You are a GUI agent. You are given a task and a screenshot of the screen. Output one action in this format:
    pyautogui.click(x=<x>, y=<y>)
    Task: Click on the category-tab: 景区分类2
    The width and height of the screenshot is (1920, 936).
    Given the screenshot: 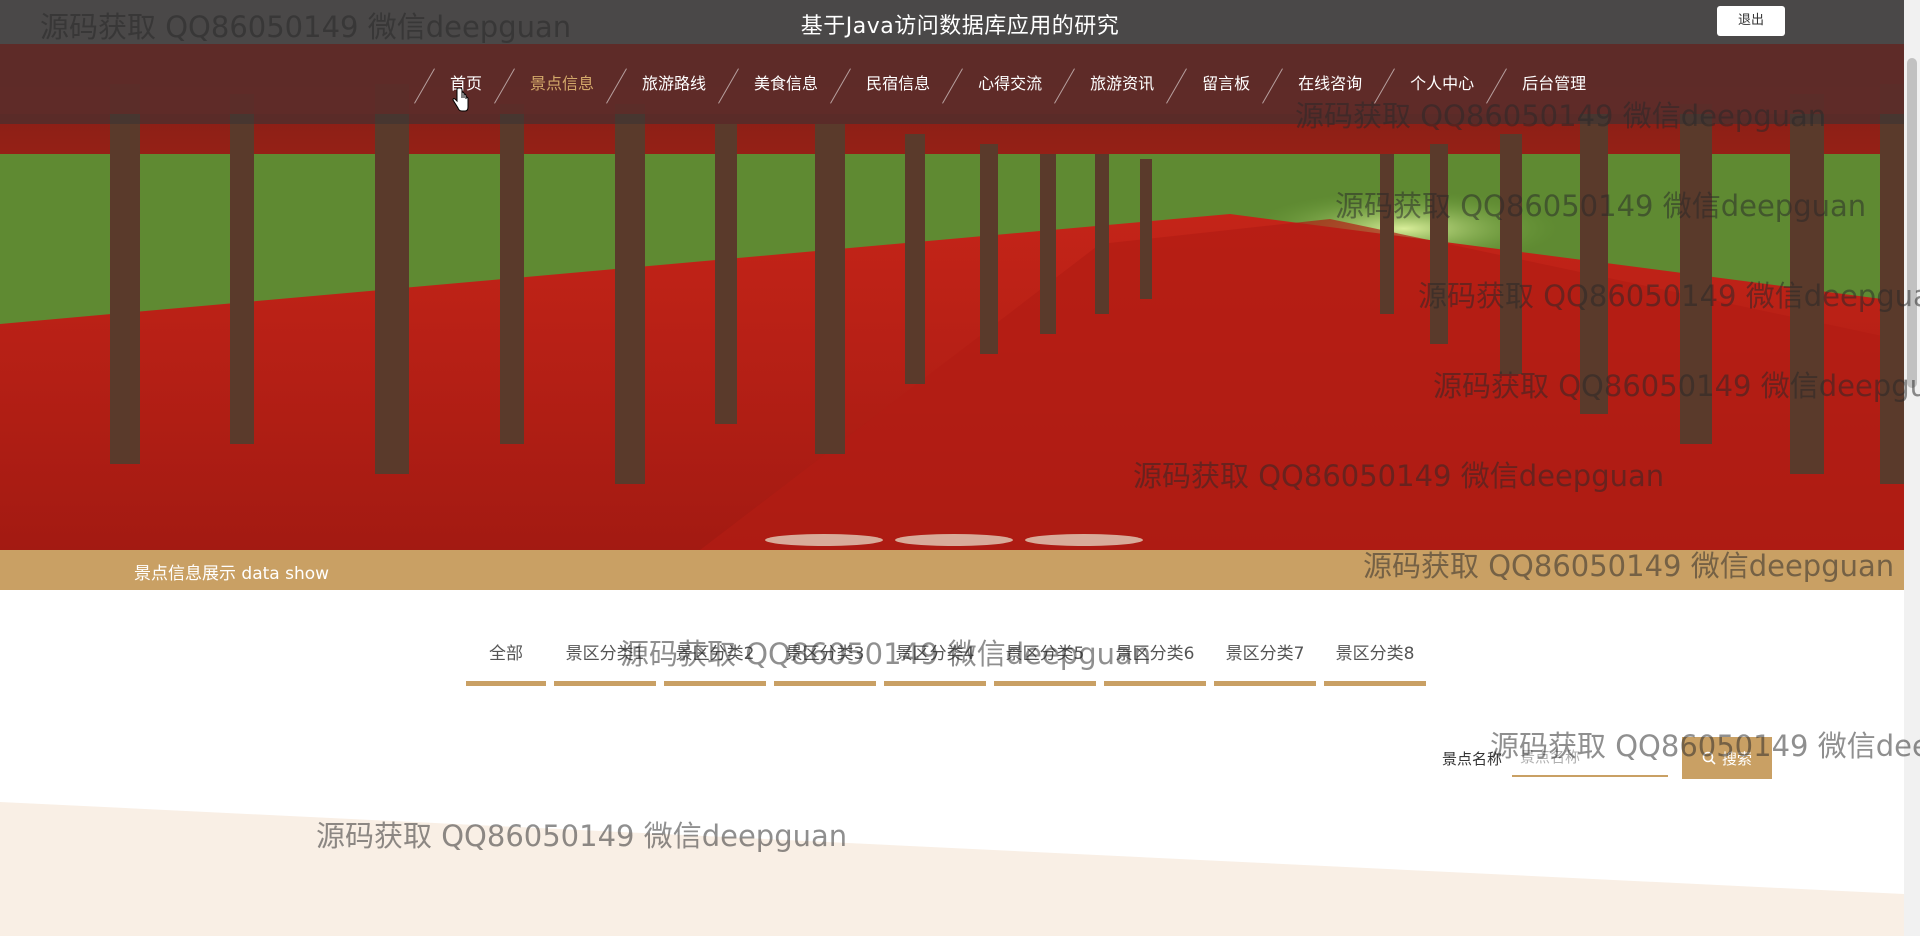 What is the action you would take?
    pyautogui.click(x=715, y=661)
    